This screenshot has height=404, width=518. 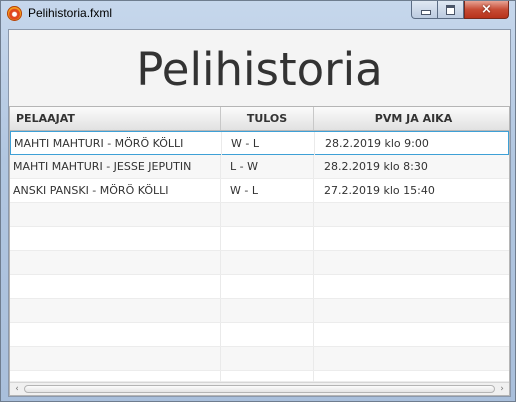 I want to click on cell-datetime: 27.2.2019 klo 15:40, so click(x=379, y=190).